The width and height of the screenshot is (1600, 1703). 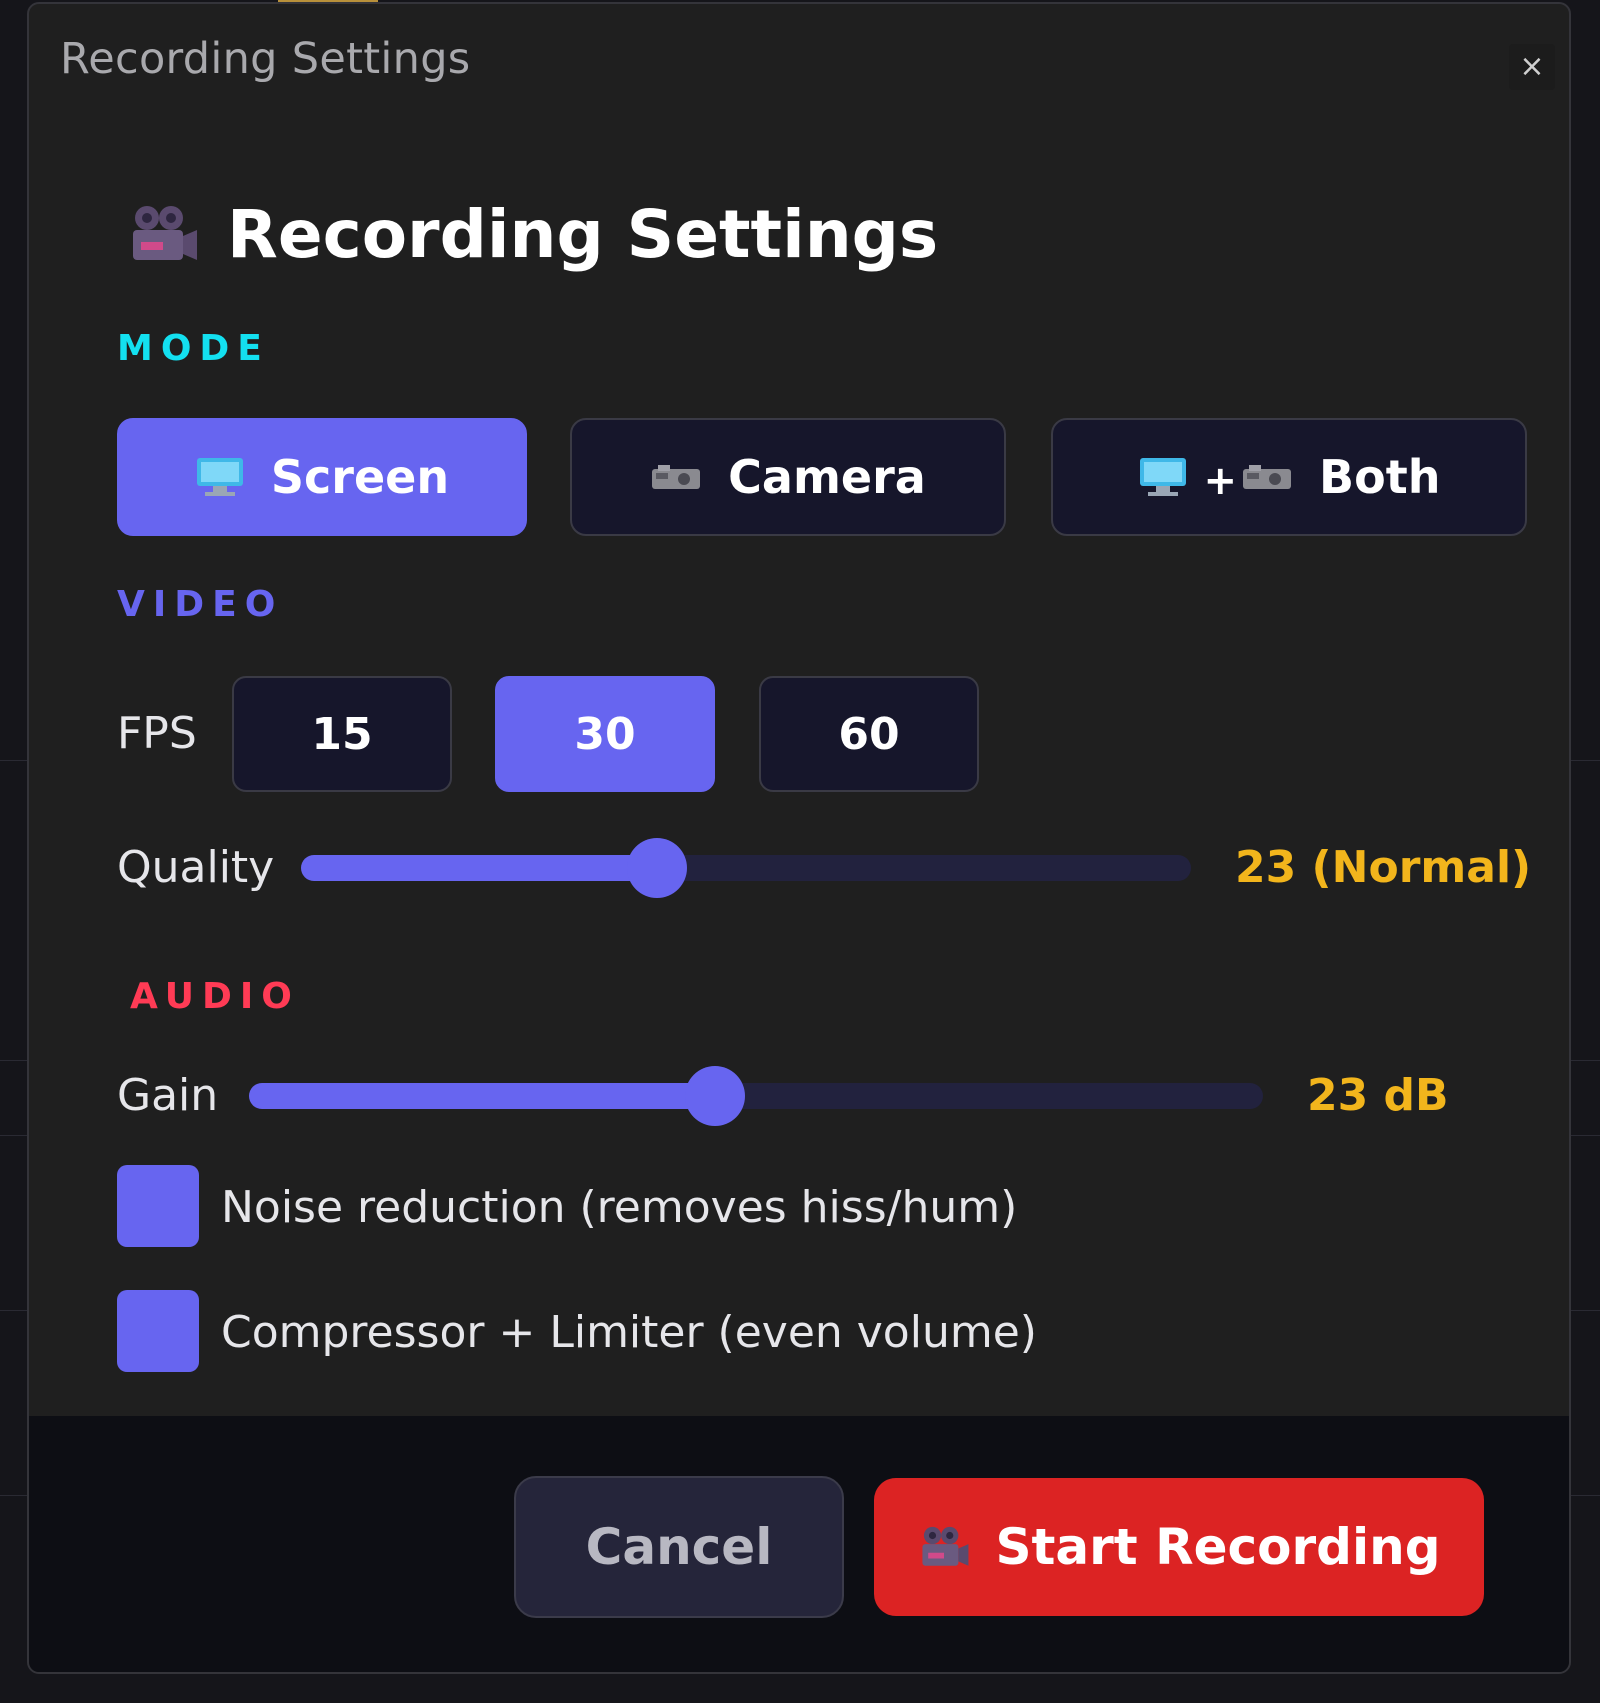 What do you see at coordinates (1378, 1095) in the screenshot?
I see `gain-value: 23 dB` at bounding box center [1378, 1095].